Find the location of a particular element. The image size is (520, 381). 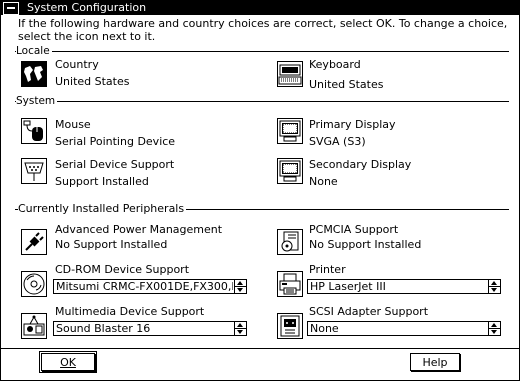

globe-icon is located at coordinates (34, 74).